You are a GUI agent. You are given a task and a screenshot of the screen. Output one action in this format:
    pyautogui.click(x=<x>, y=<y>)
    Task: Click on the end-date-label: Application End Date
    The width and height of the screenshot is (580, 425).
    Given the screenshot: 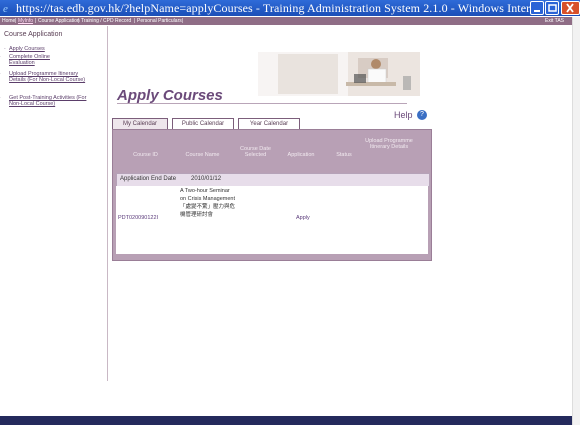 What is the action you would take?
    pyautogui.click(x=148, y=179)
    